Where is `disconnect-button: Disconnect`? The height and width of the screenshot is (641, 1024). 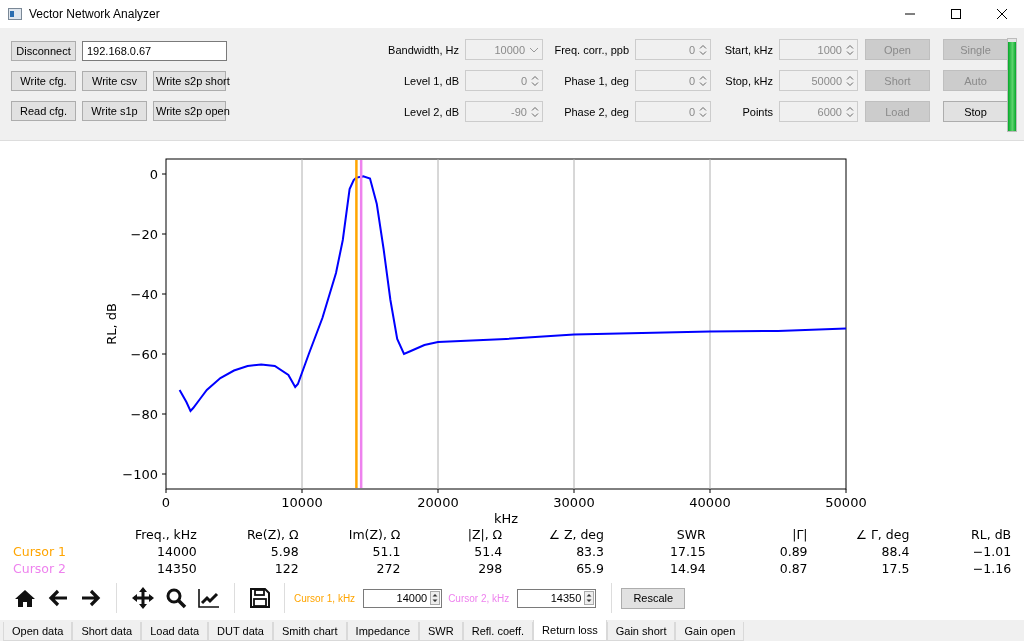 disconnect-button: Disconnect is located at coordinates (43, 51).